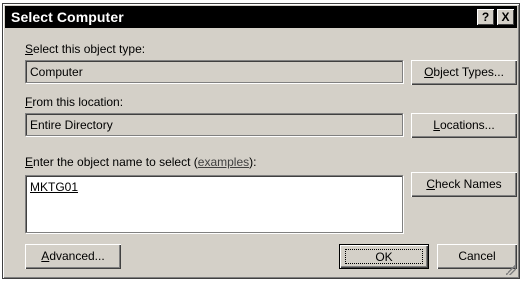 This screenshot has width=522, height=281. Describe the element at coordinates (214, 71) in the screenshot. I see `object-type-field: Computer` at that location.